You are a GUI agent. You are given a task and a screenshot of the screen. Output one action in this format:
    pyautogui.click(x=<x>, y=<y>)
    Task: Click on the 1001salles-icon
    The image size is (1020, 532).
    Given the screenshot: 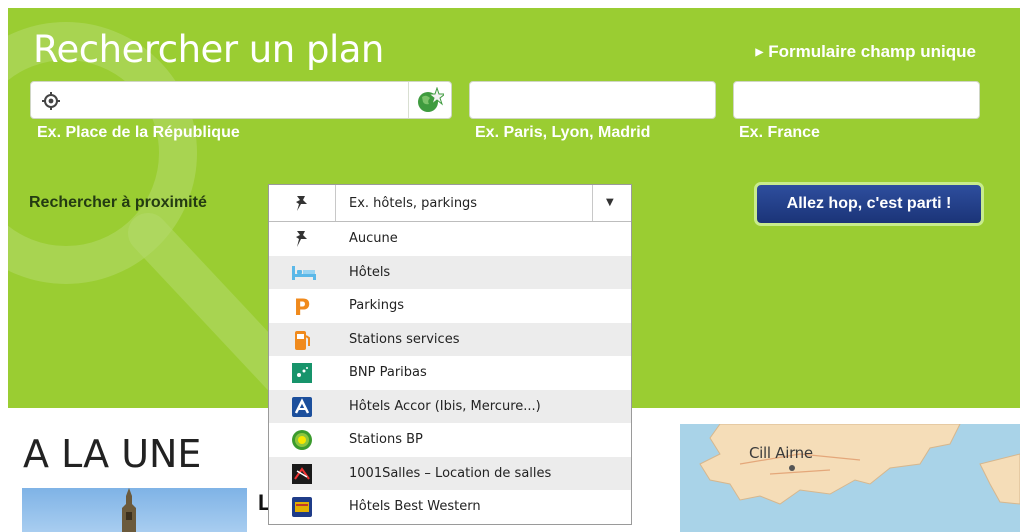 What is the action you would take?
    pyautogui.click(x=302, y=474)
    